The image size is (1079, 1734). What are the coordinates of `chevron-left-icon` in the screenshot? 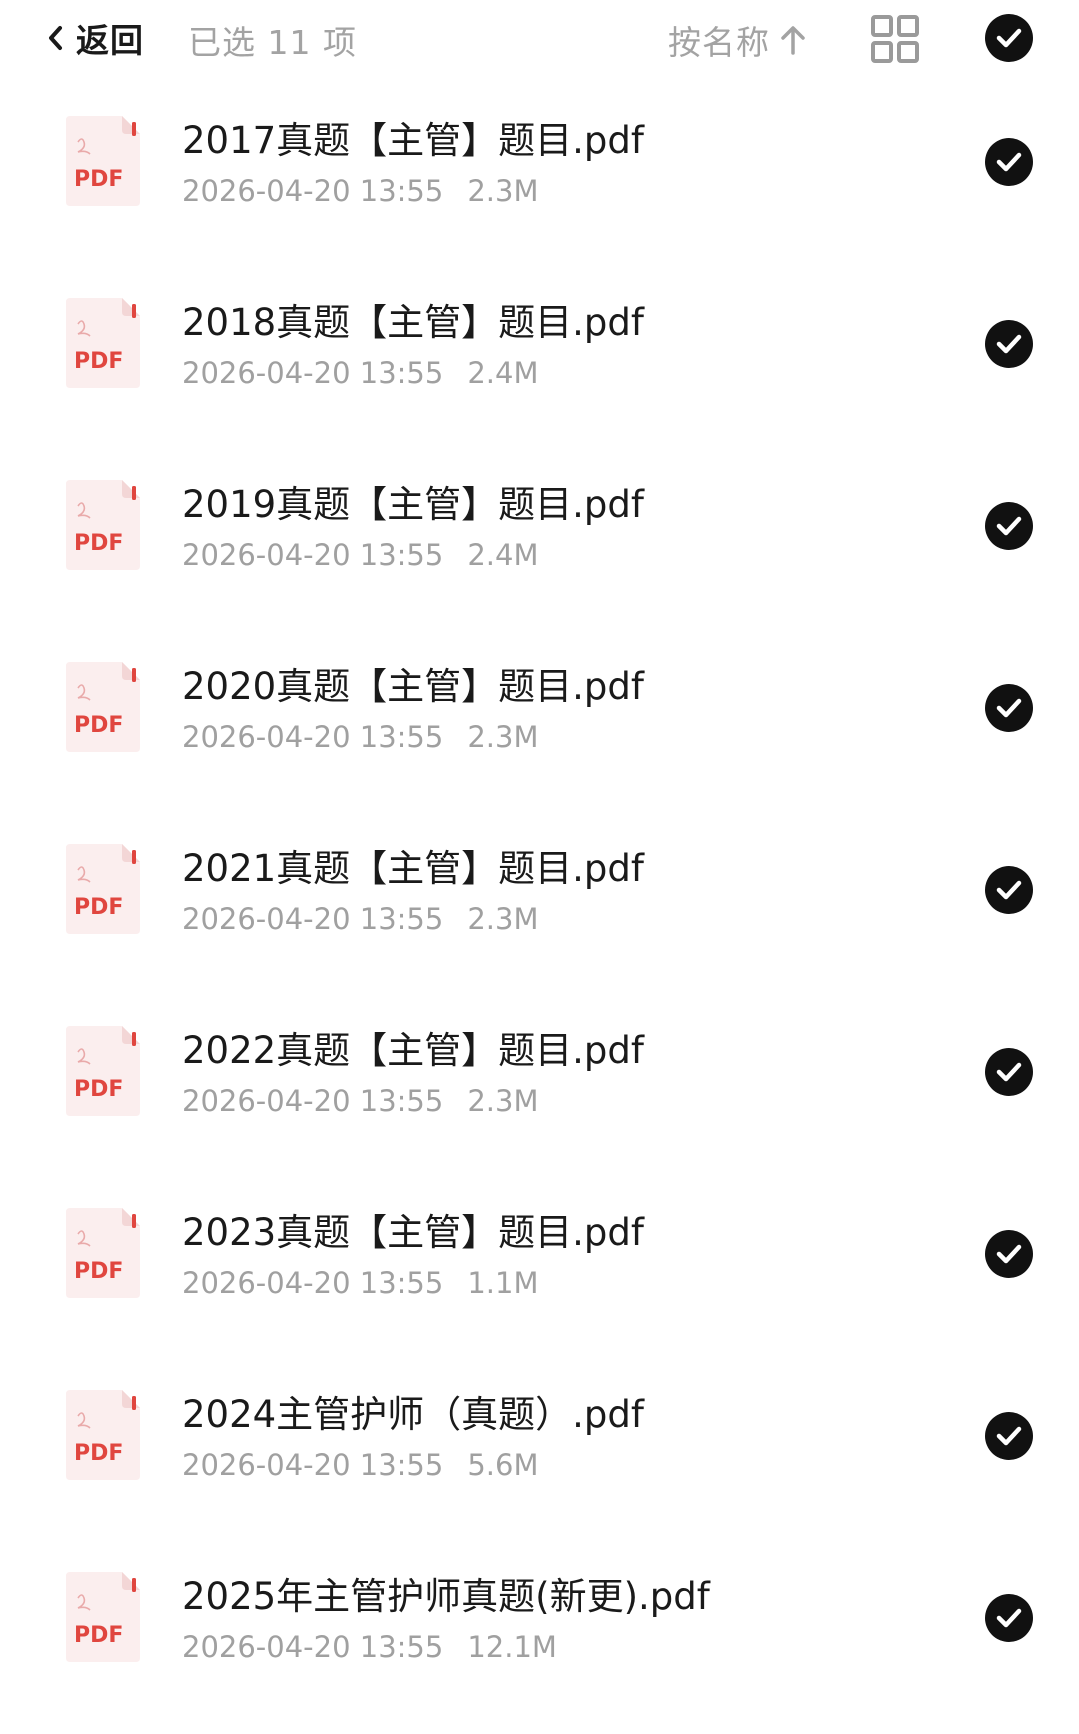 It's located at (55, 38).